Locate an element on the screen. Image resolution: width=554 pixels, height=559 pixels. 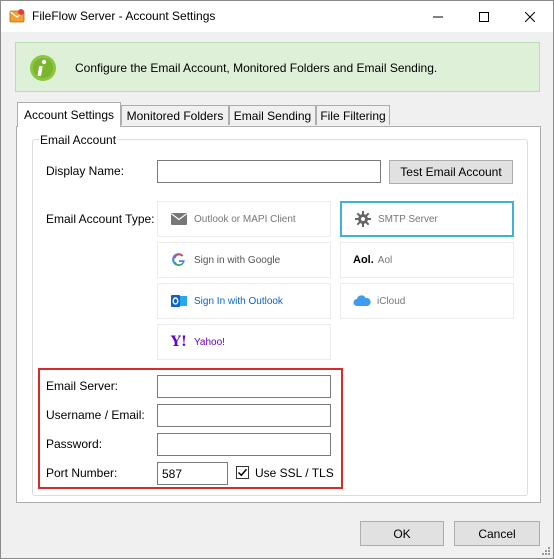
account-type-smtp: SMTP Server is located at coordinates (427, 219).